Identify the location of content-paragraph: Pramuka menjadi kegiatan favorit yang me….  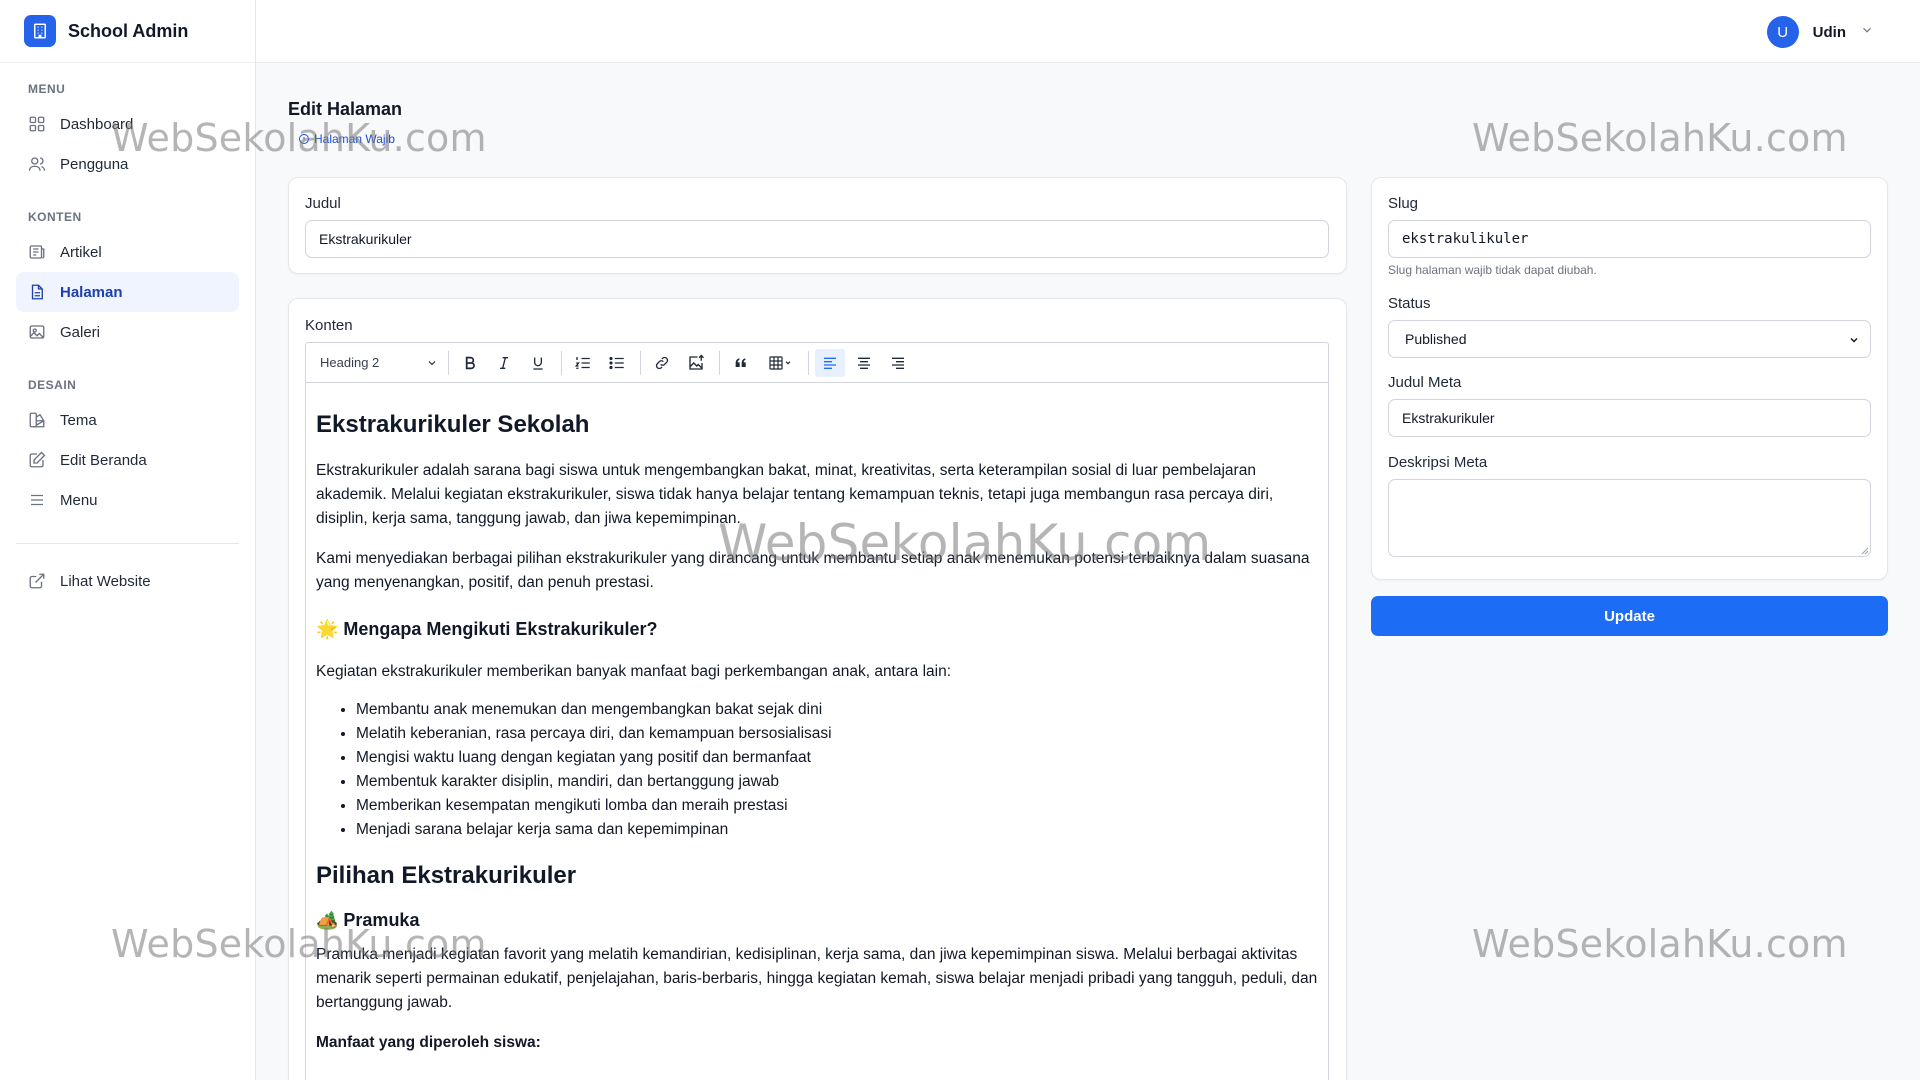
(817, 978).